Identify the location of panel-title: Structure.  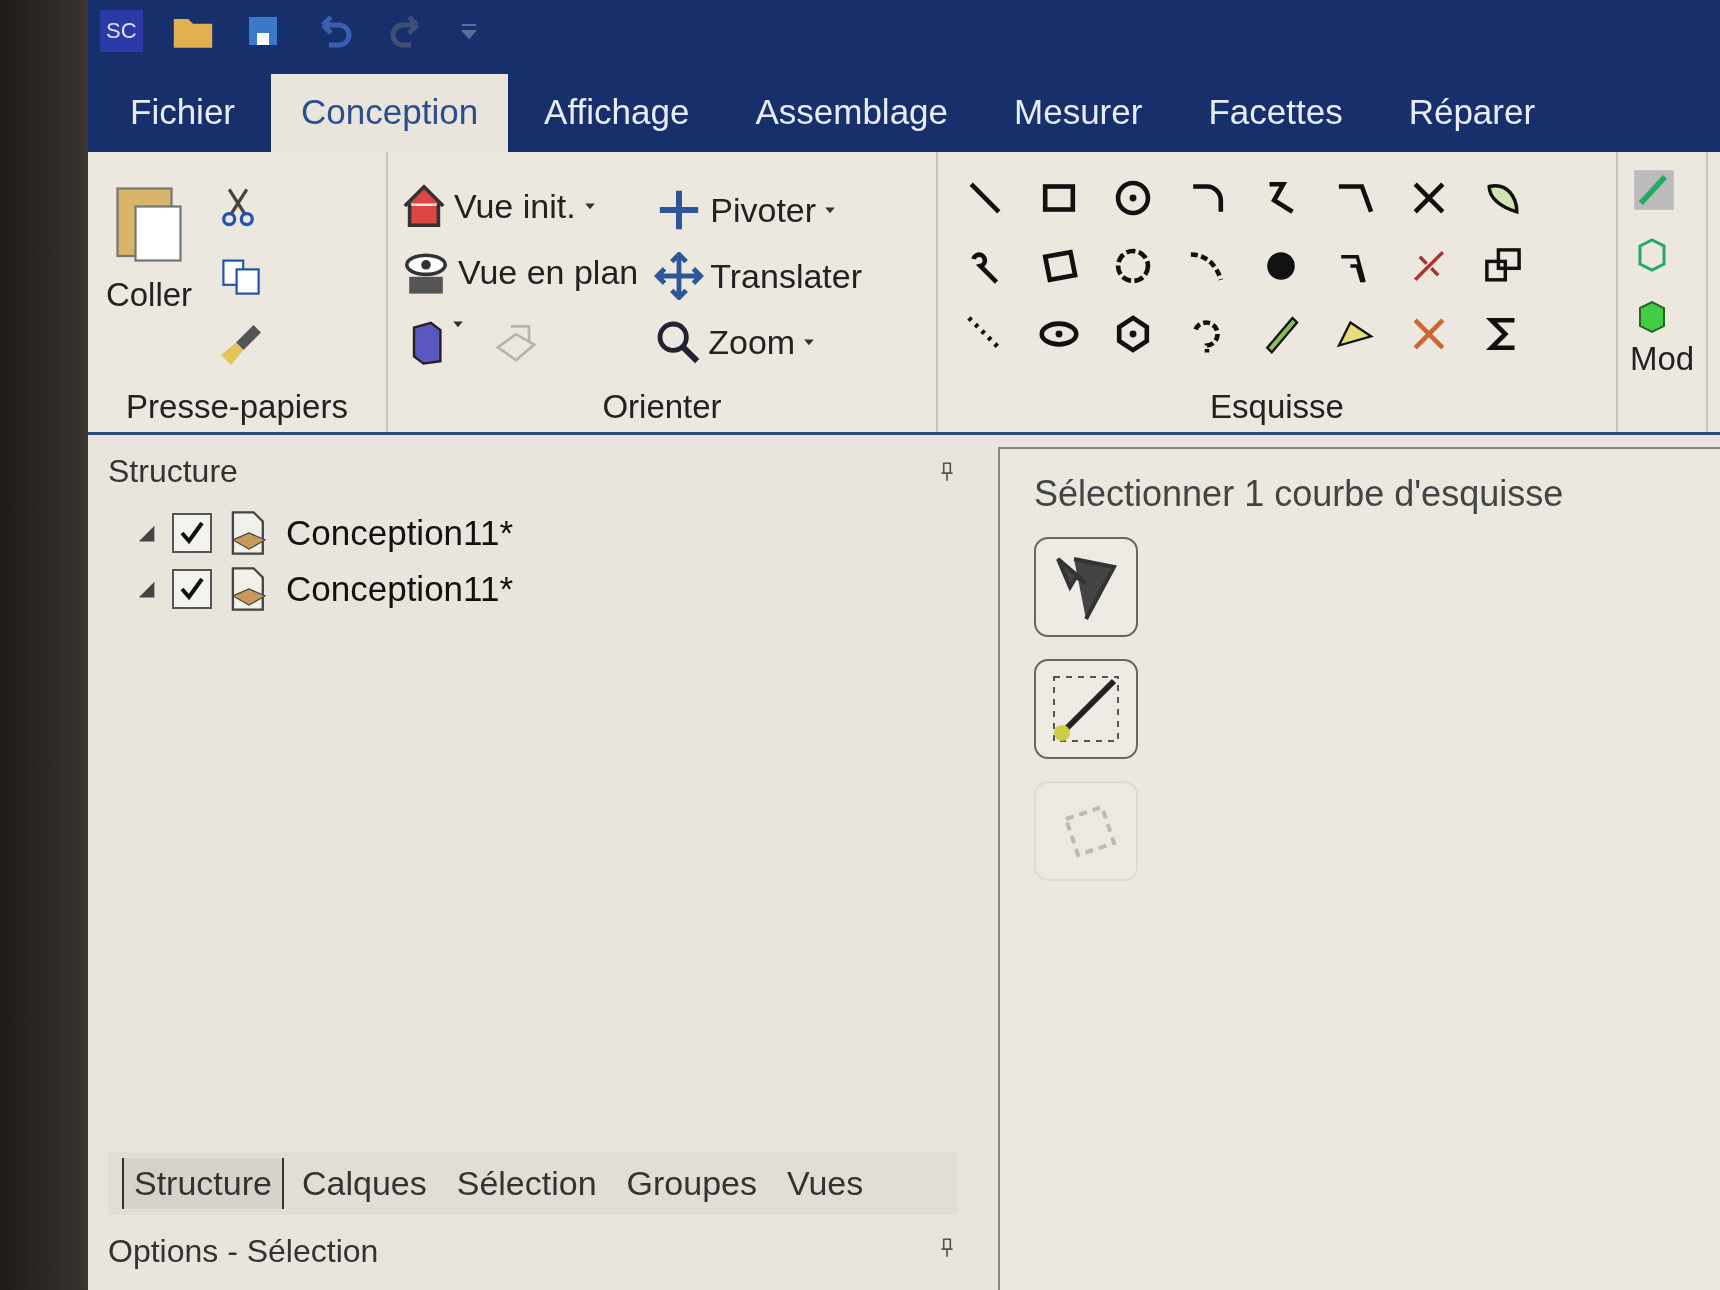
(173, 471).